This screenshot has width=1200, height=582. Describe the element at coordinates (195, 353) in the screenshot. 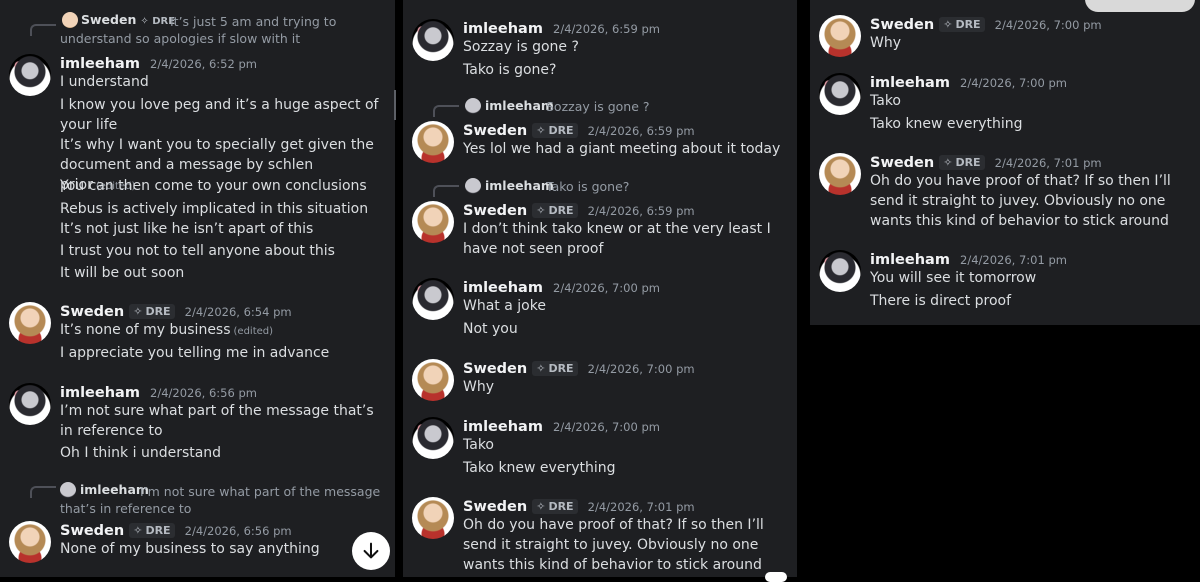

I see `message-text: I appreciate you telling me in advance` at that location.